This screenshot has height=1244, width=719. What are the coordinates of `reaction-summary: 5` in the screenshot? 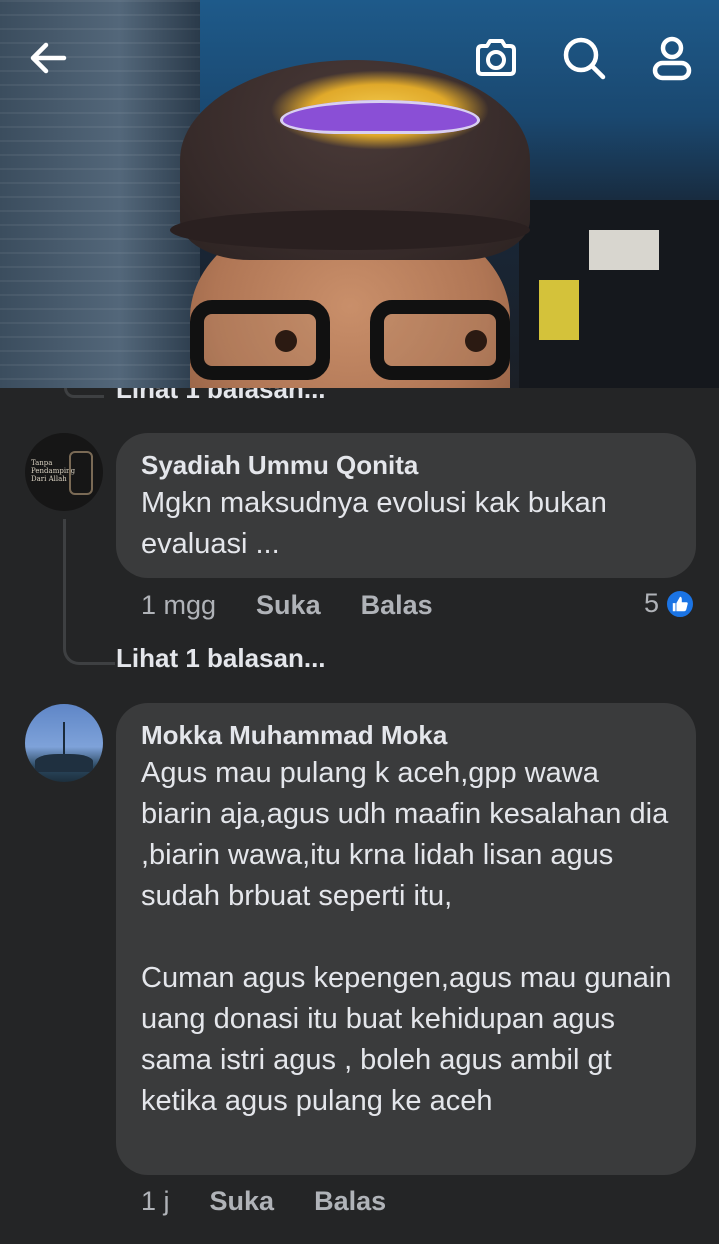 It's located at (669, 603).